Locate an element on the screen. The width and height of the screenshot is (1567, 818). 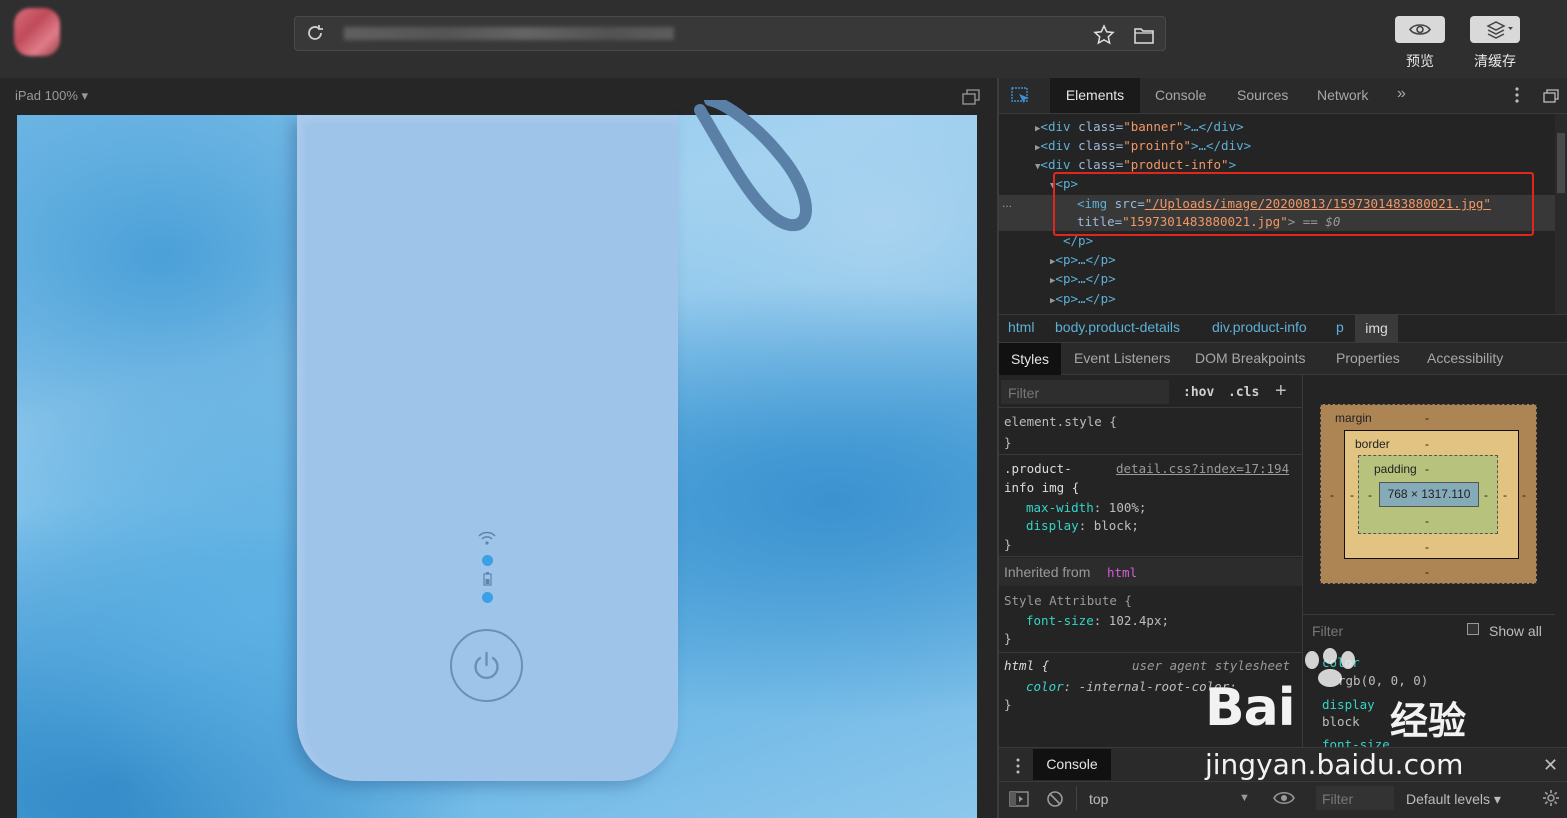
rule-source-link: detail.css?index=17:194 is located at coordinates (1202, 468).